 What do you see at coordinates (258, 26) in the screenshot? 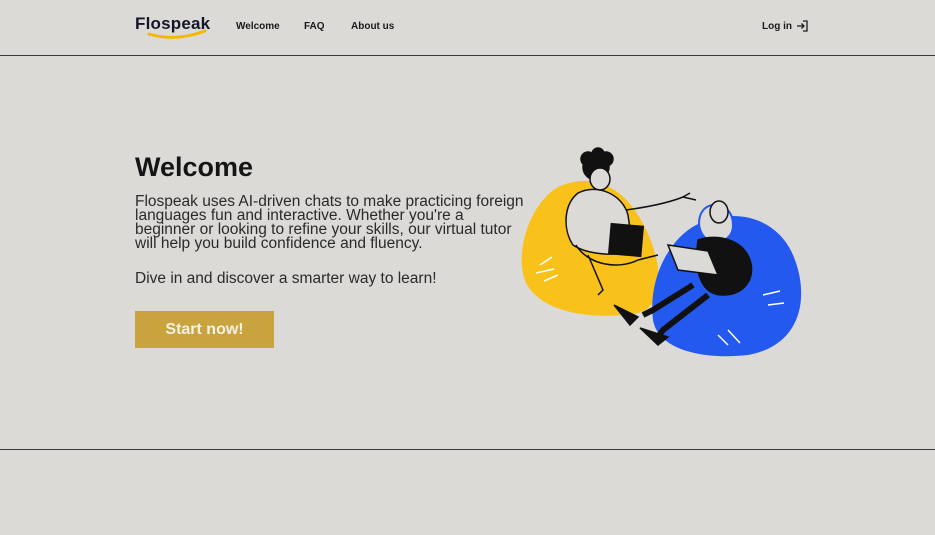
I see `nav-welcome: Welcome` at bounding box center [258, 26].